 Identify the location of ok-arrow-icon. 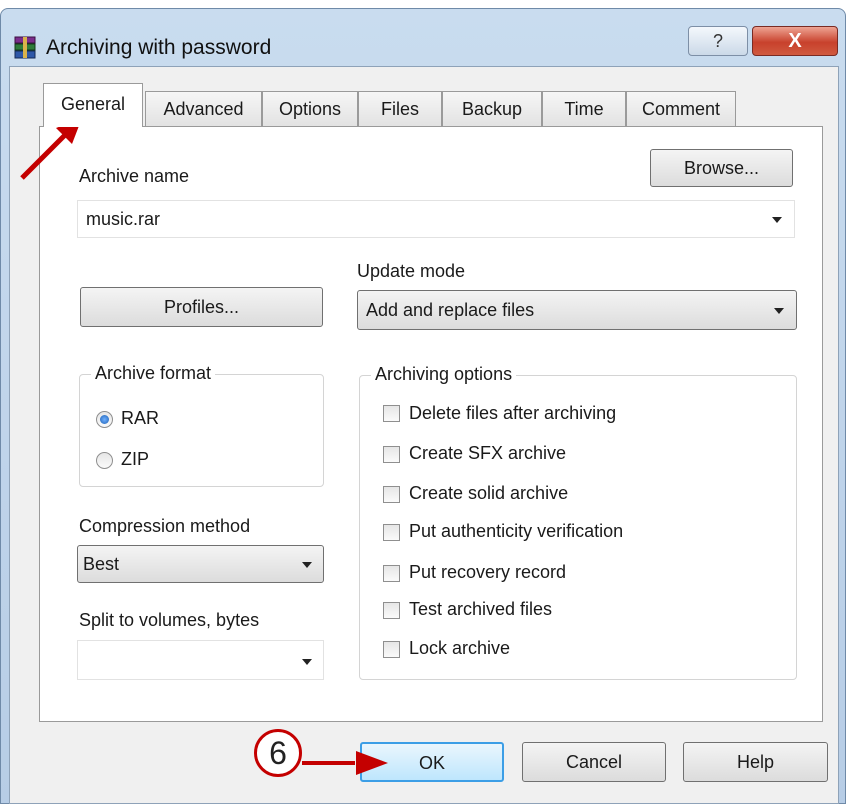
(345, 763).